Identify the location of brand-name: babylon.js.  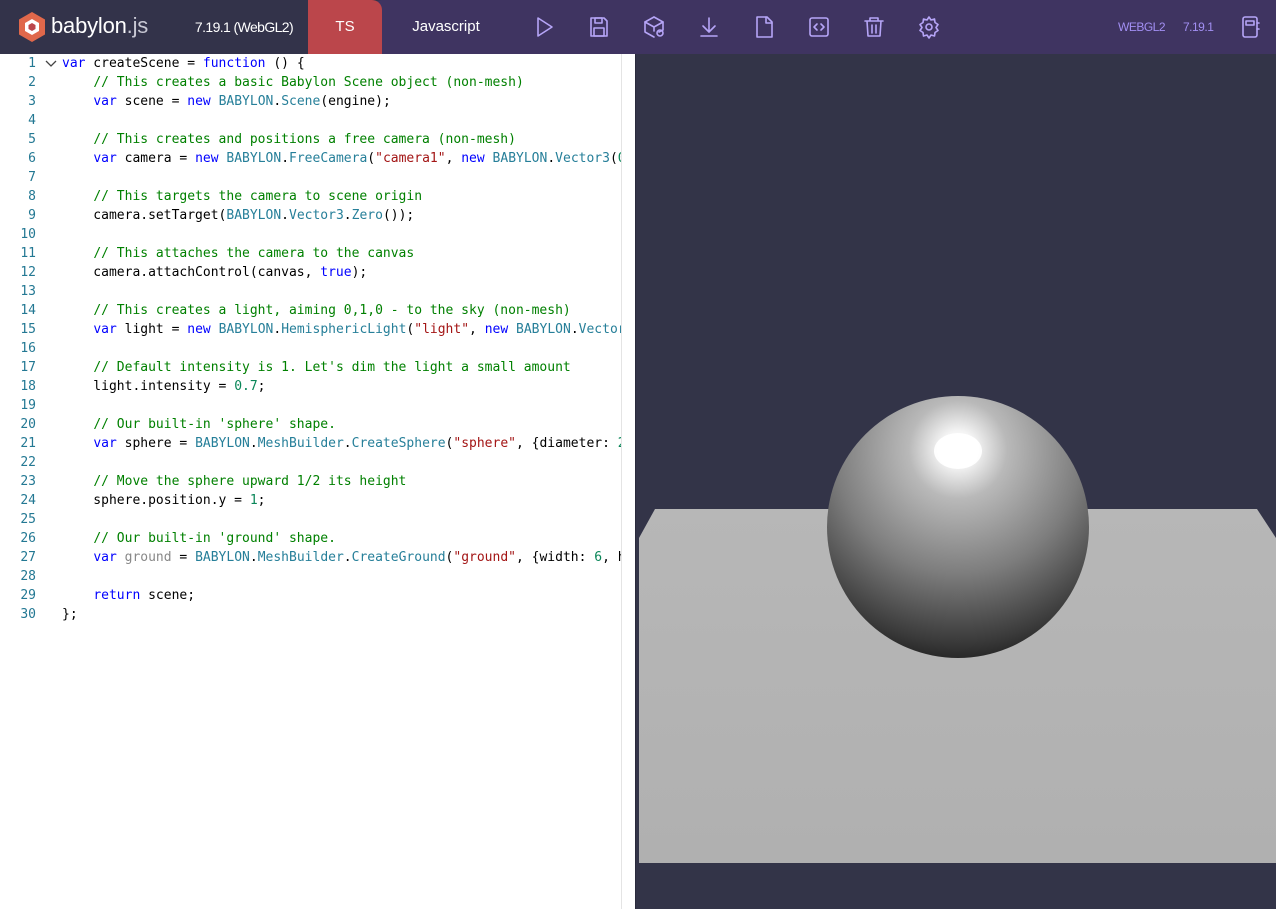
(99, 26).